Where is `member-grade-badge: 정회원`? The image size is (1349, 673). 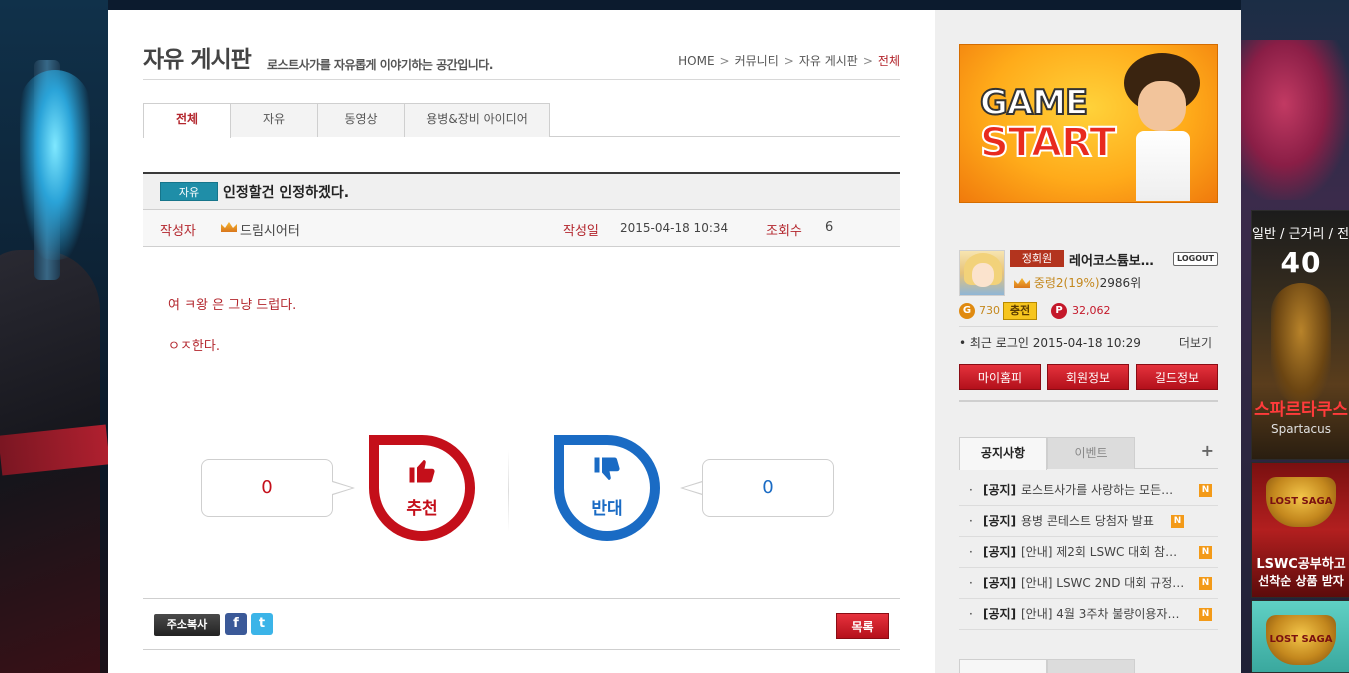 member-grade-badge: 정회원 is located at coordinates (1037, 258).